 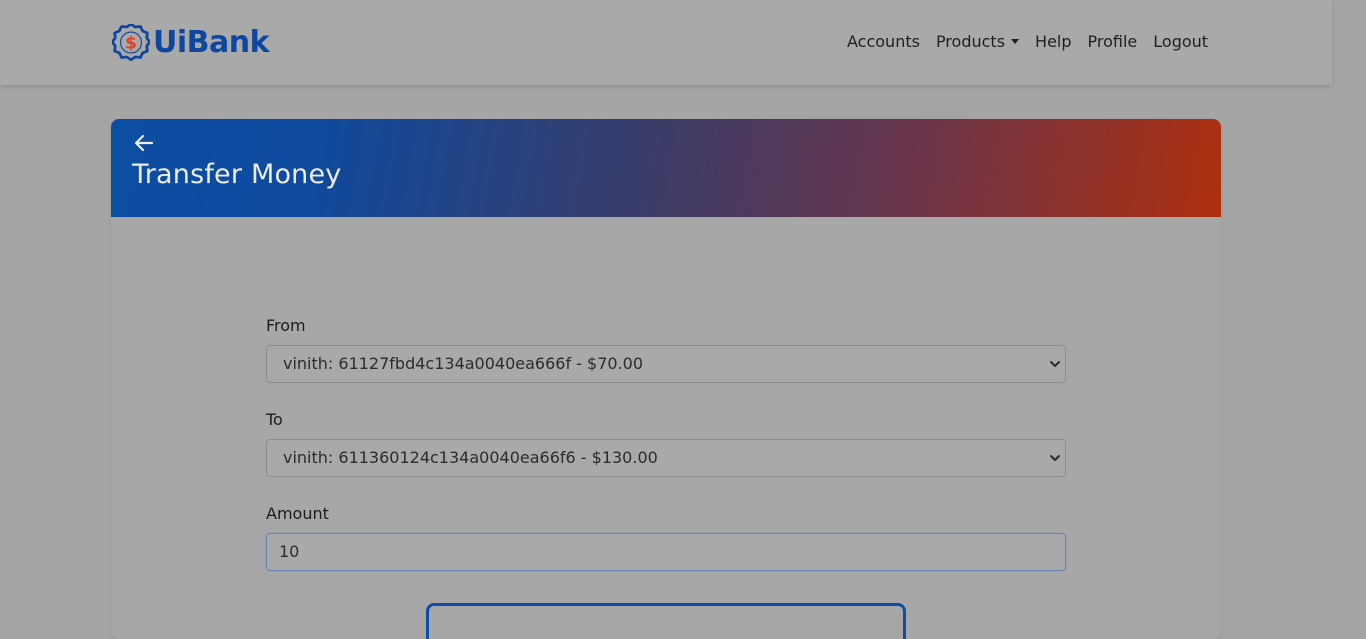 What do you see at coordinates (666, 621) in the screenshot?
I see `submit-transfer-button` at bounding box center [666, 621].